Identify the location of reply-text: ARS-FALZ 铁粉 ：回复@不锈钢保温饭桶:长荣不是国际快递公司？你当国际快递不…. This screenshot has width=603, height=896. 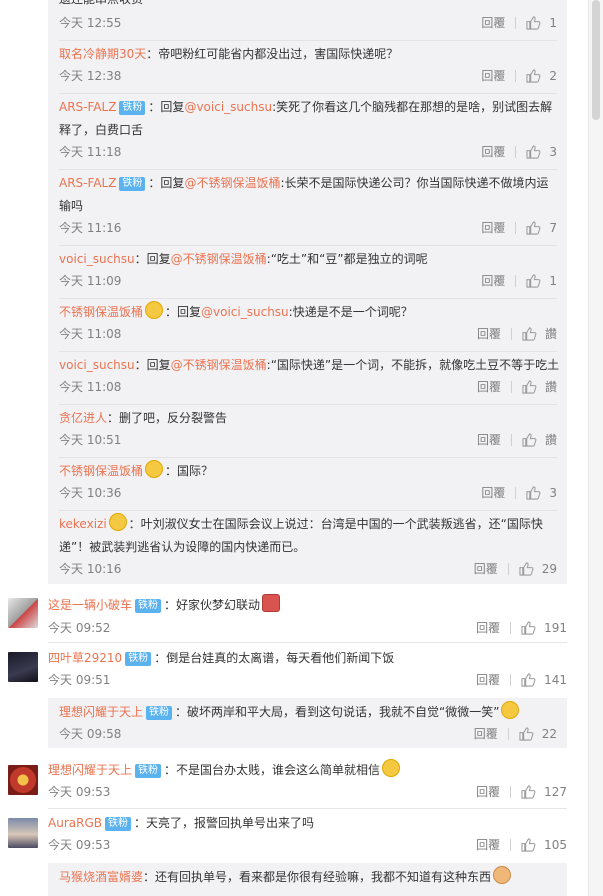
(308, 195).